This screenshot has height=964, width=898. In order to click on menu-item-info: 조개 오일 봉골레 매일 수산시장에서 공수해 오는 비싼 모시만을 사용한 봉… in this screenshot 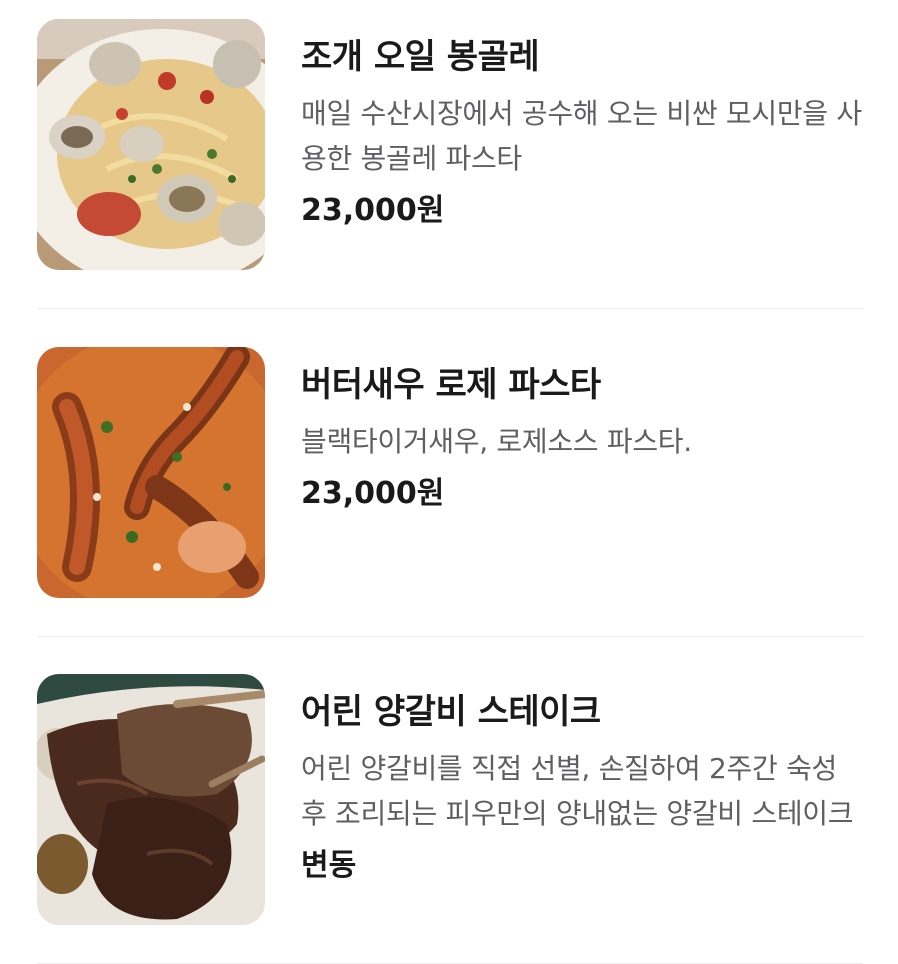, I will do `click(583, 133)`.